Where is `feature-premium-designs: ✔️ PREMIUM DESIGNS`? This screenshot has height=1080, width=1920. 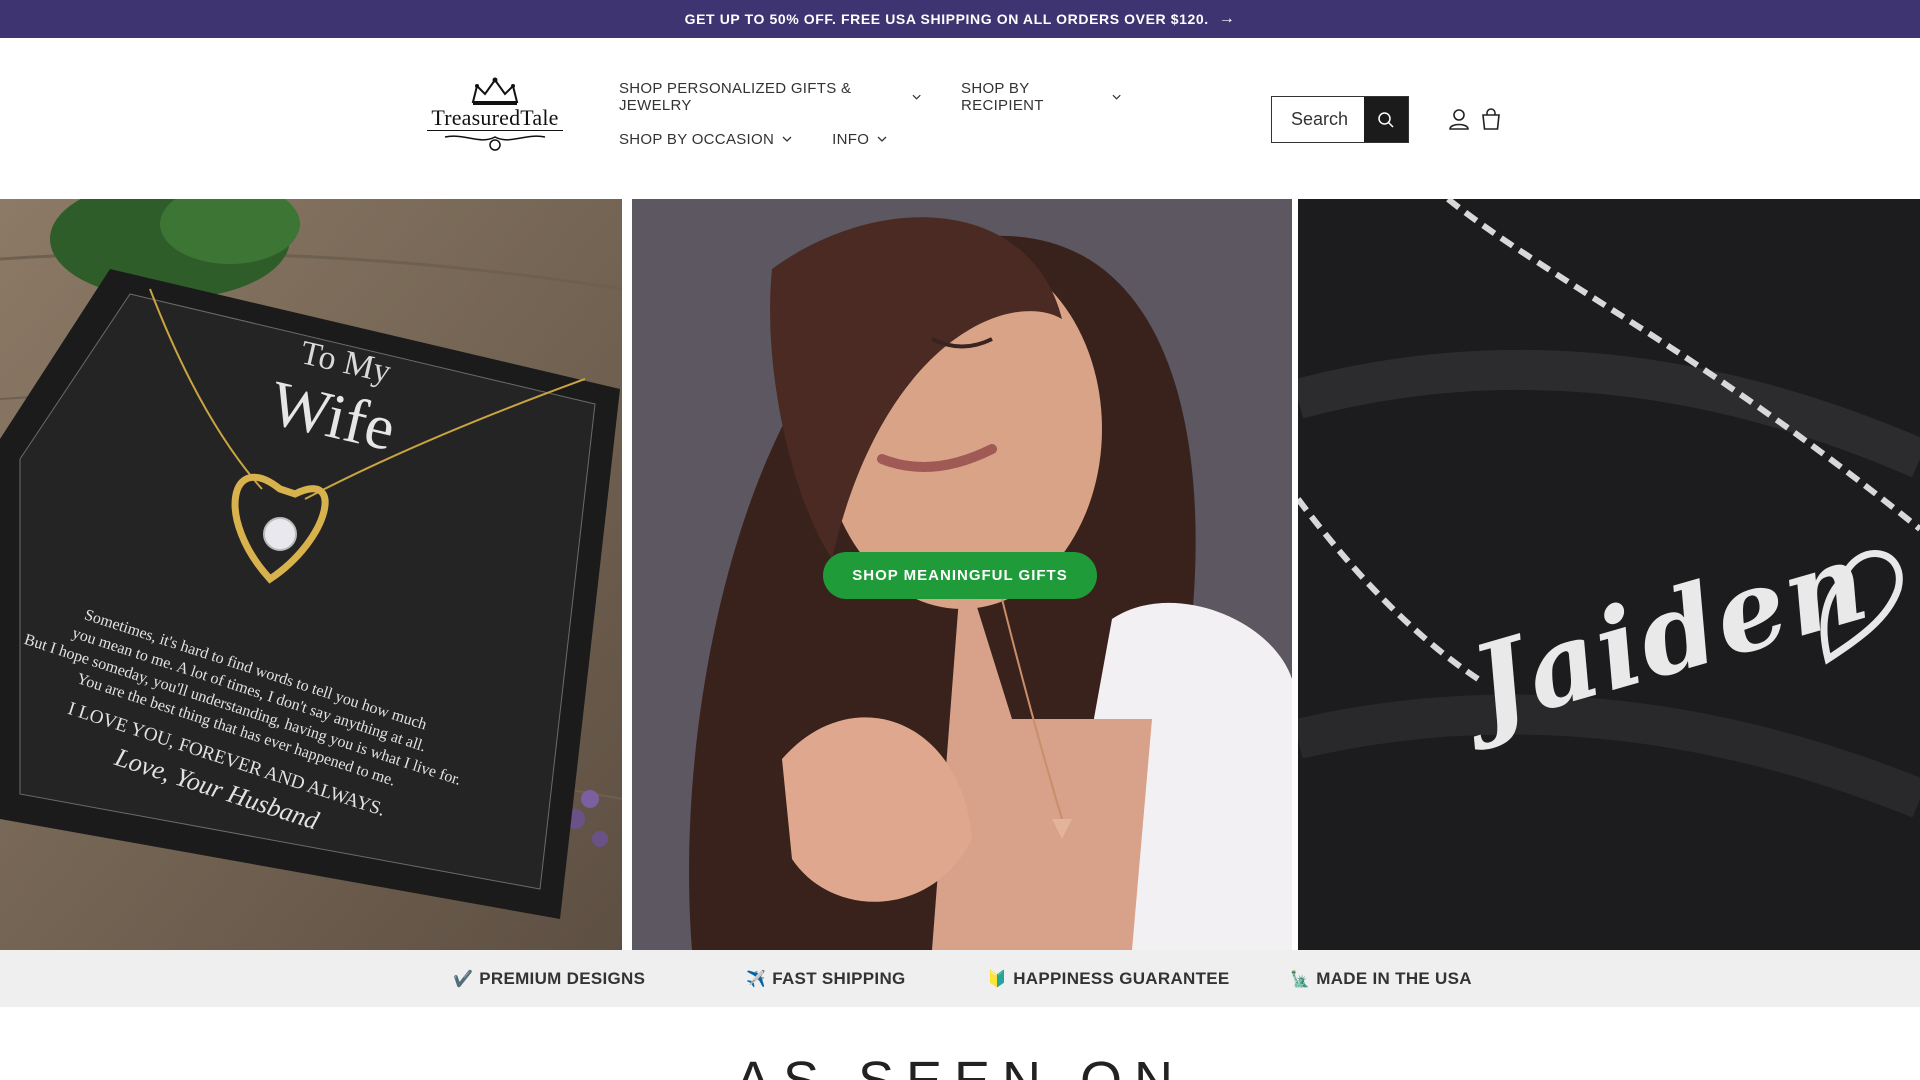
feature-premium-designs: ✔️ PREMIUM DESIGNS is located at coordinates (549, 978).